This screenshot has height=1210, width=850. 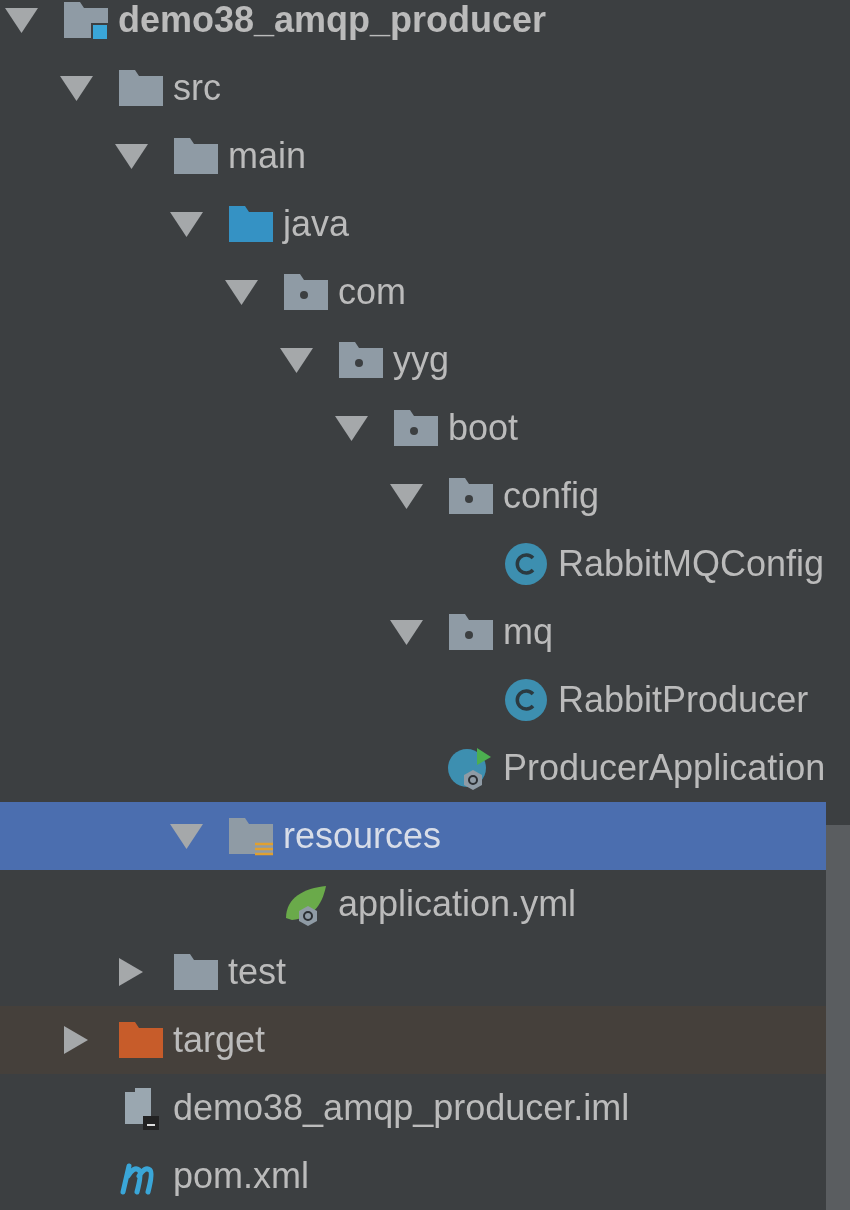 I want to click on tree-row: RabbitProducer, so click(x=413, y=700).